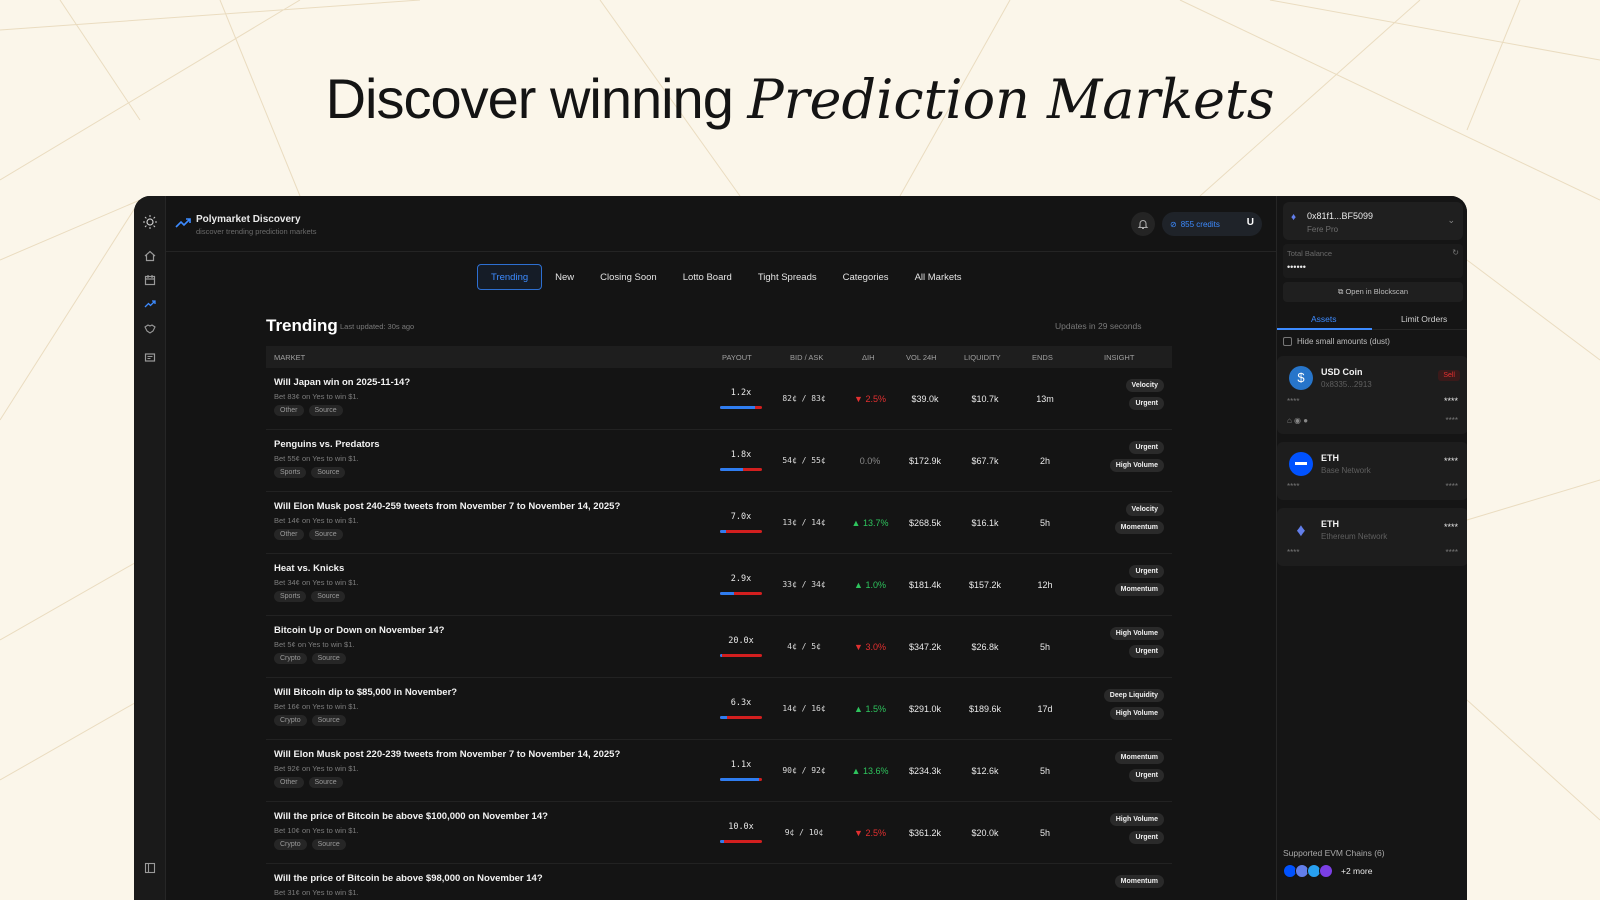  Describe the element at coordinates (921, 357) in the screenshot. I see `col-vol: VOL 24H` at that location.